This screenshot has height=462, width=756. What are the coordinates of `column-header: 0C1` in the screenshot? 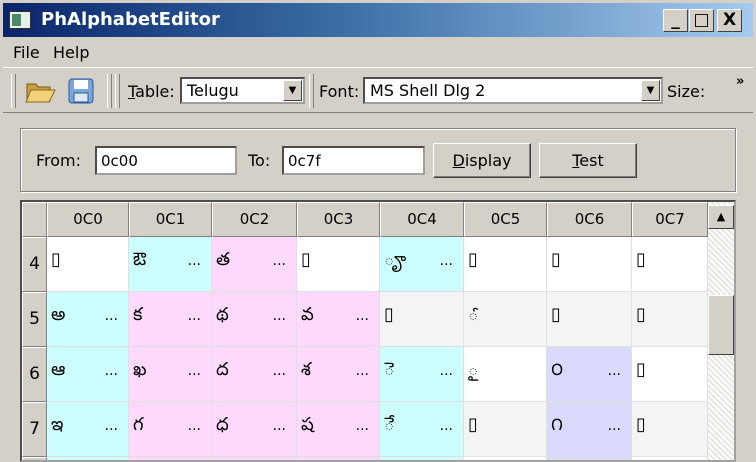 It's located at (170, 219).